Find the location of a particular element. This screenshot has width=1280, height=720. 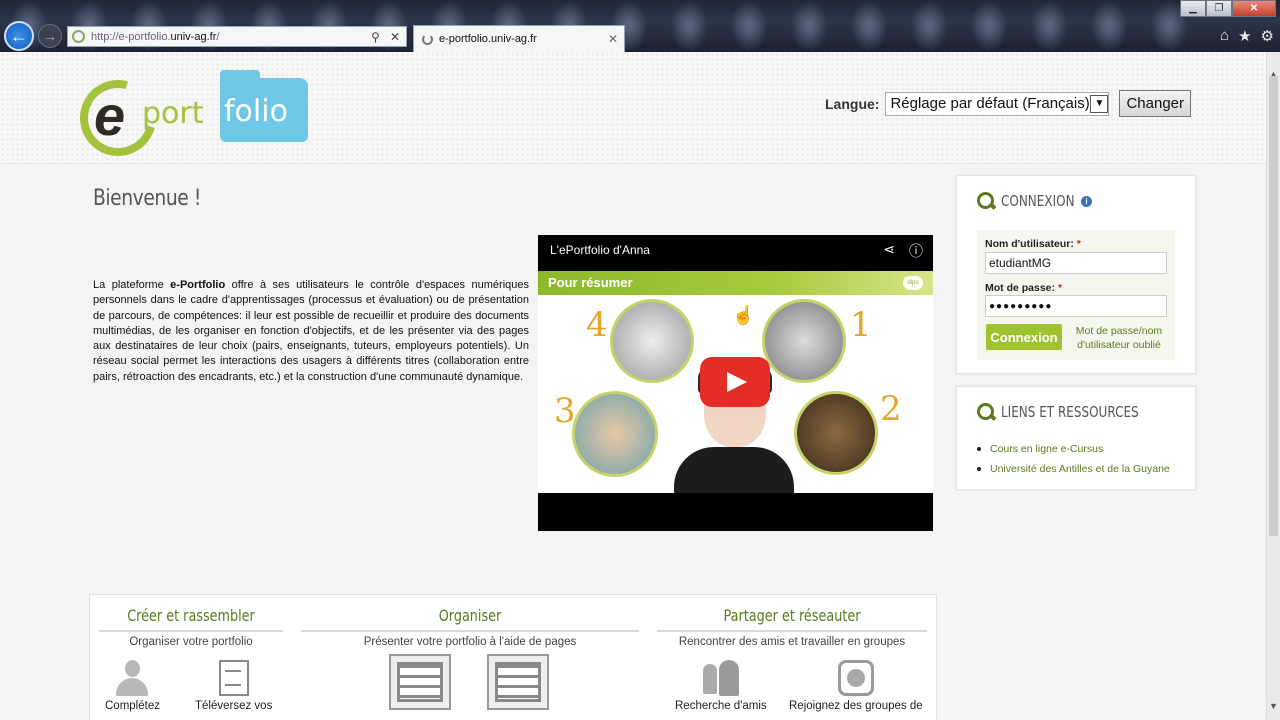

eportfolio-logo: e port folio is located at coordinates (193, 118).